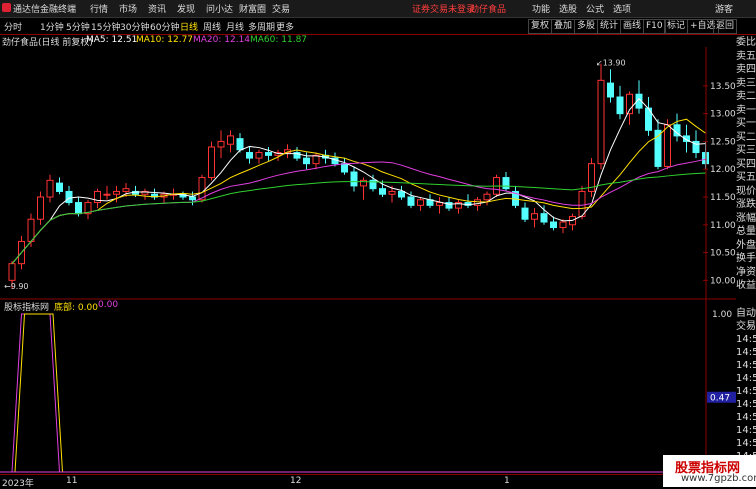 The width and height of the screenshot is (756, 489). Describe the element at coordinates (255, 8) in the screenshot. I see `menu-item-caifuquan: 财富圈` at that location.